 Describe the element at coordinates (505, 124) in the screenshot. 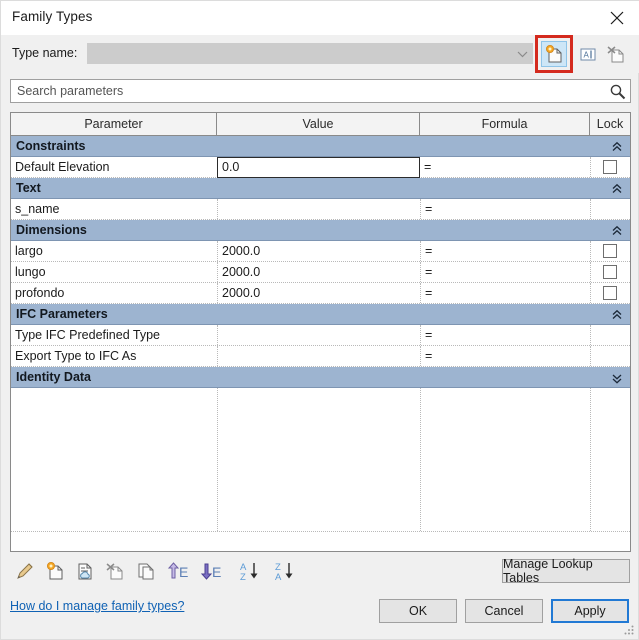

I see `column-header-formula: Formula` at that location.